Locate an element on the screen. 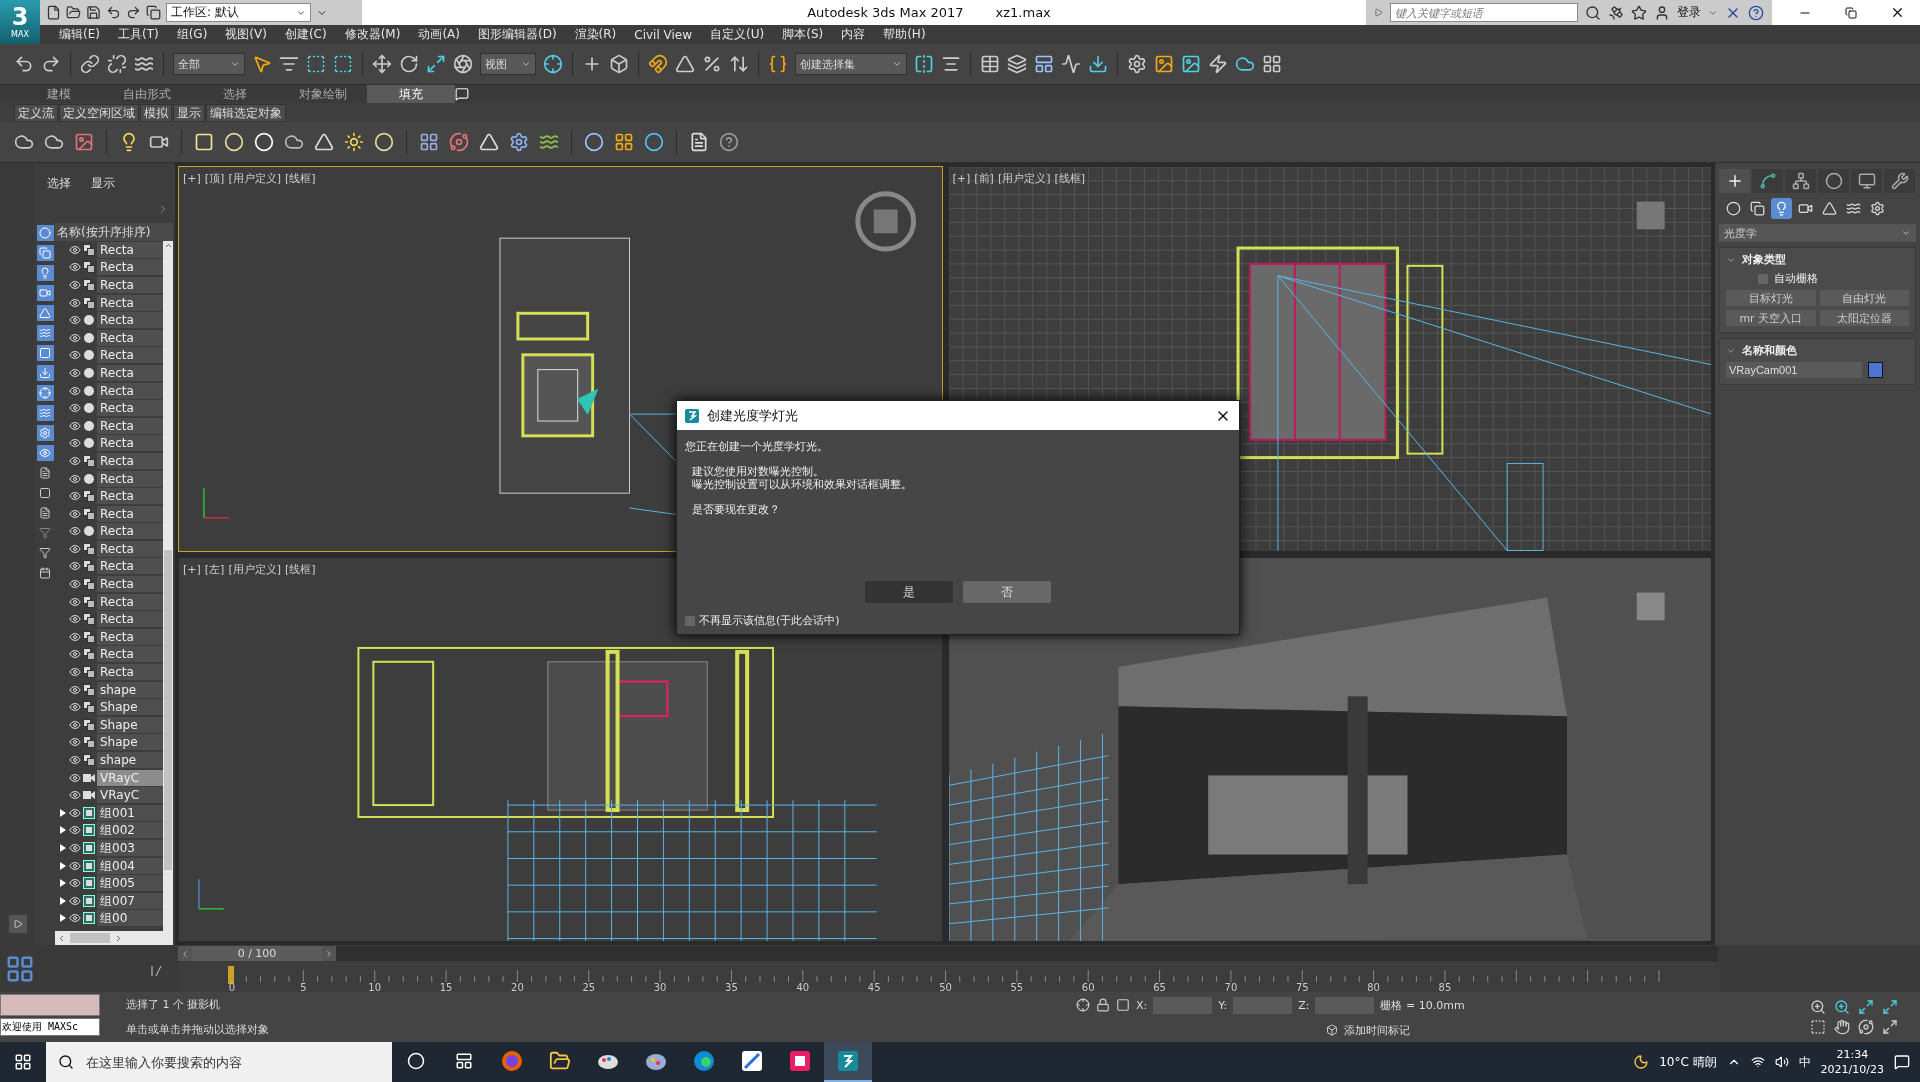 The image size is (1920, 1082). object-name: 组007 is located at coordinates (130, 900).